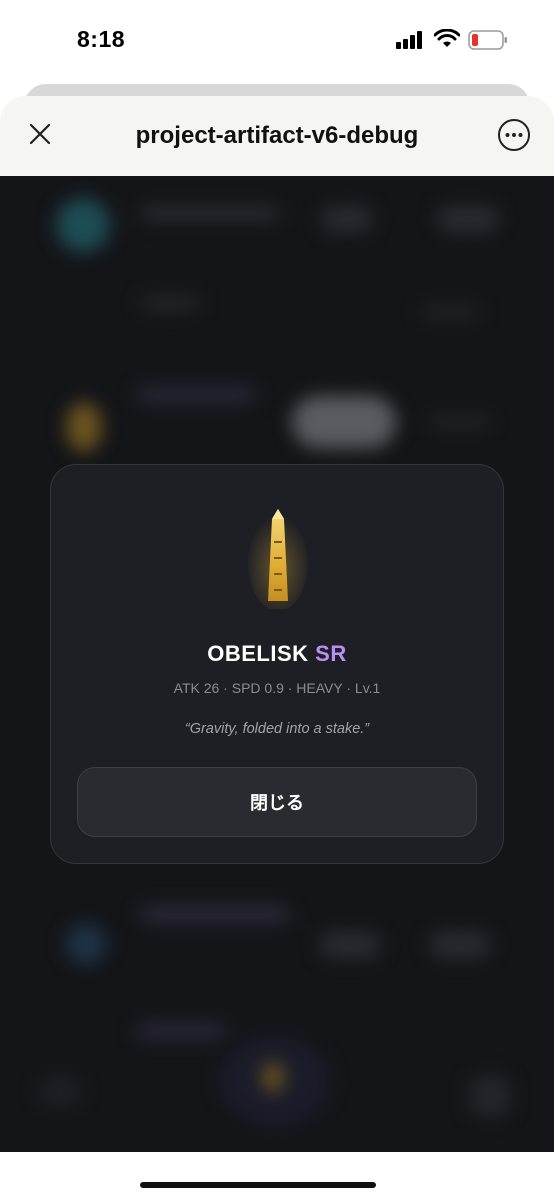 The width and height of the screenshot is (554, 1200). I want to click on close-modal-button: 閉じる, so click(277, 802).